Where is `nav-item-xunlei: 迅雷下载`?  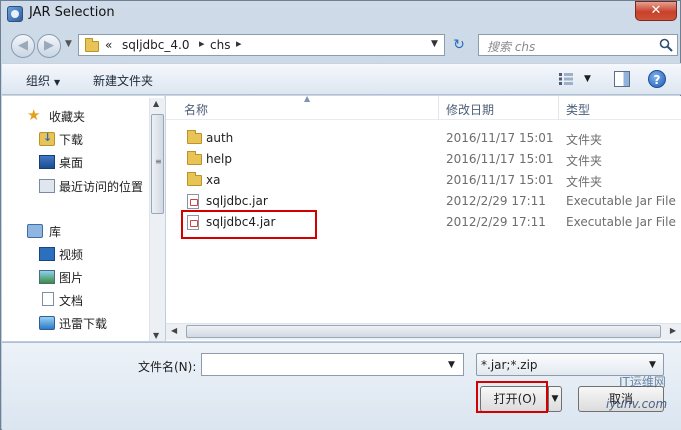 nav-item-xunlei: 迅雷下载 is located at coordinates (76, 323).